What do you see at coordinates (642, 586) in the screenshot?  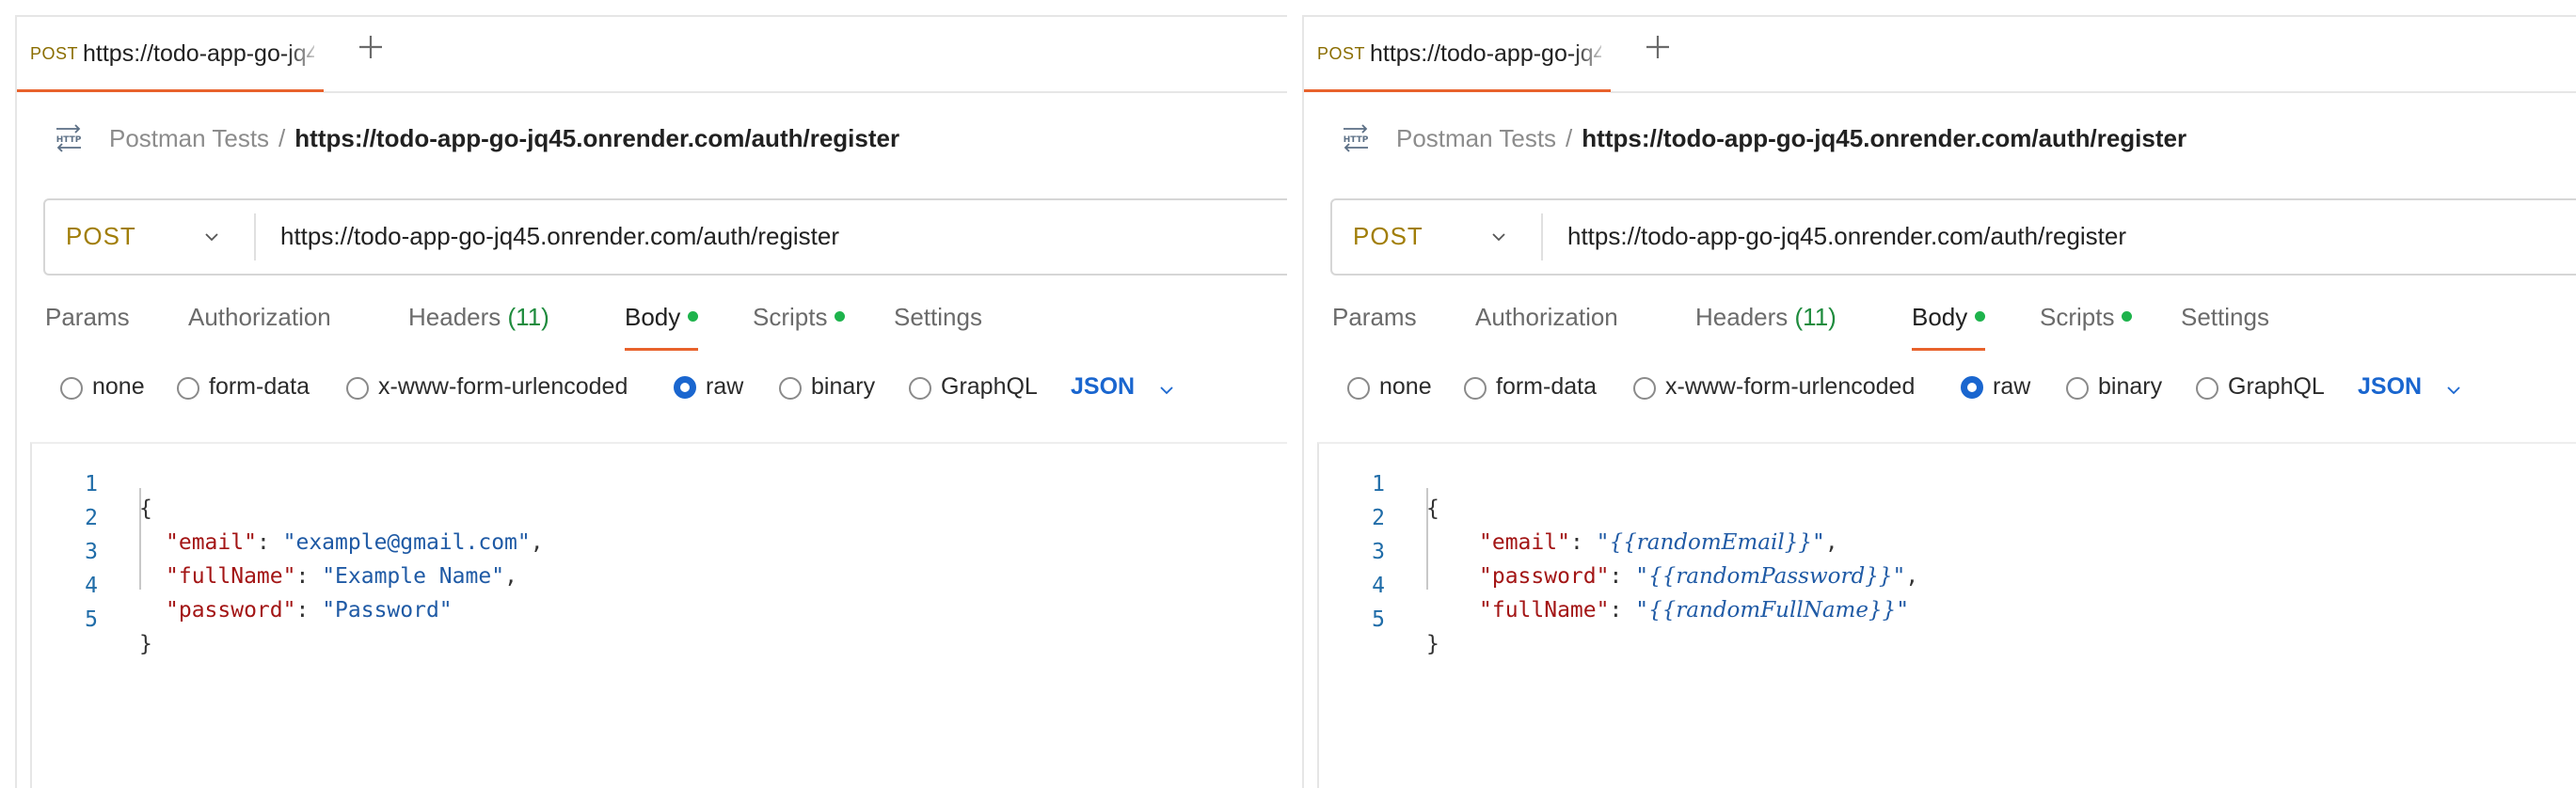 I see `code-line: 4 "password": "Password"` at bounding box center [642, 586].